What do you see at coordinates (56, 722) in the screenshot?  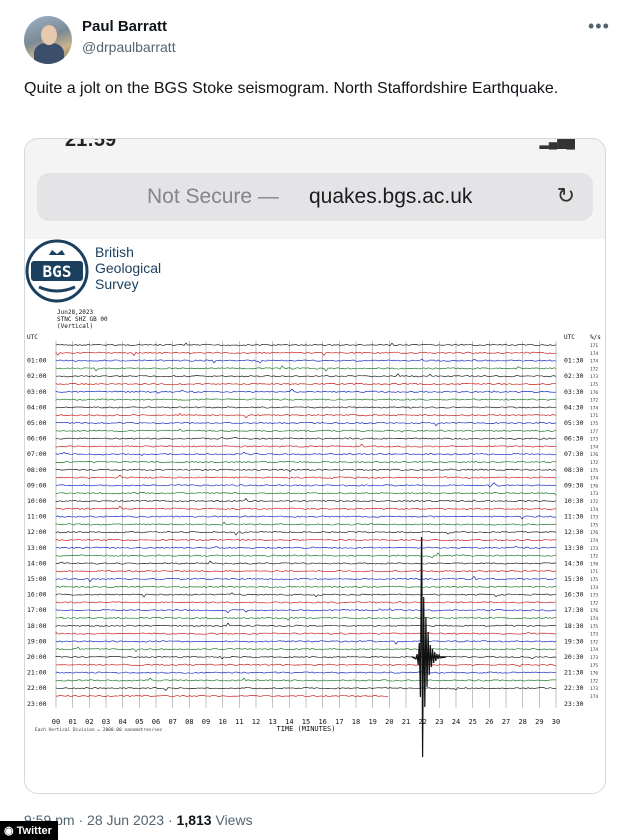 I see `minute-tick-label: 00` at bounding box center [56, 722].